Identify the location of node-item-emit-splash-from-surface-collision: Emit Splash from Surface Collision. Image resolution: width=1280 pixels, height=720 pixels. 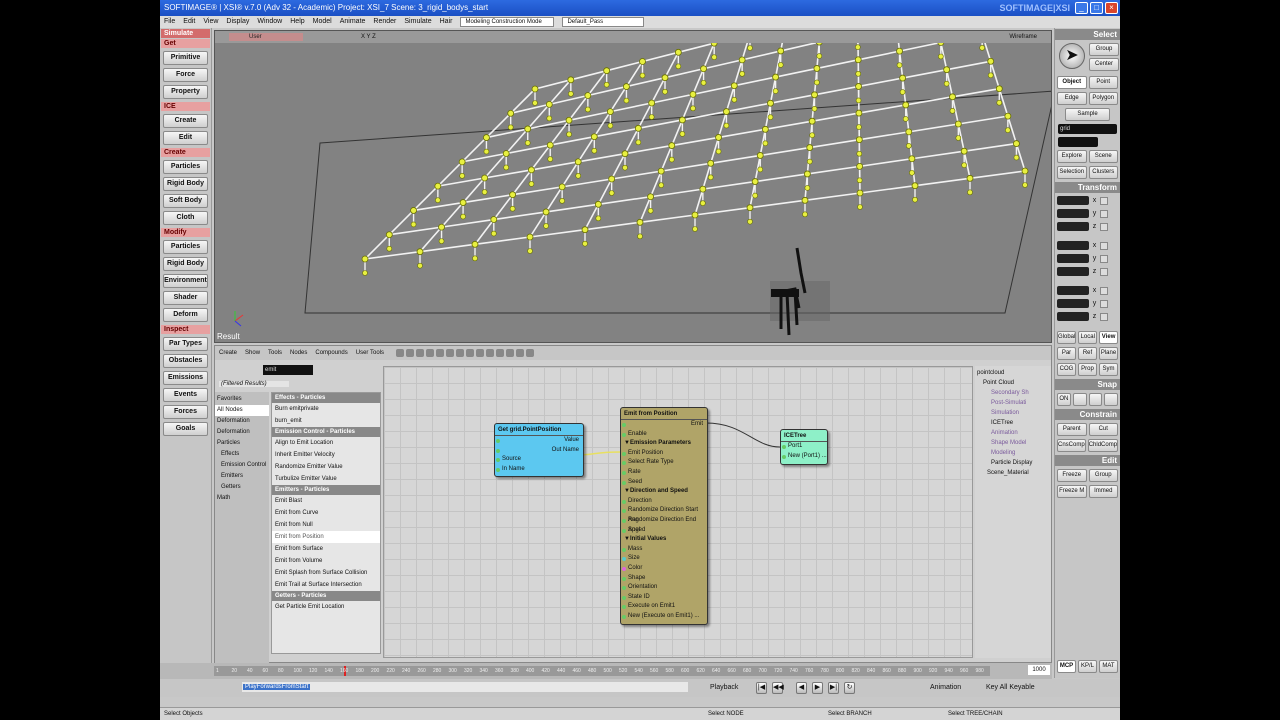
(326, 573).